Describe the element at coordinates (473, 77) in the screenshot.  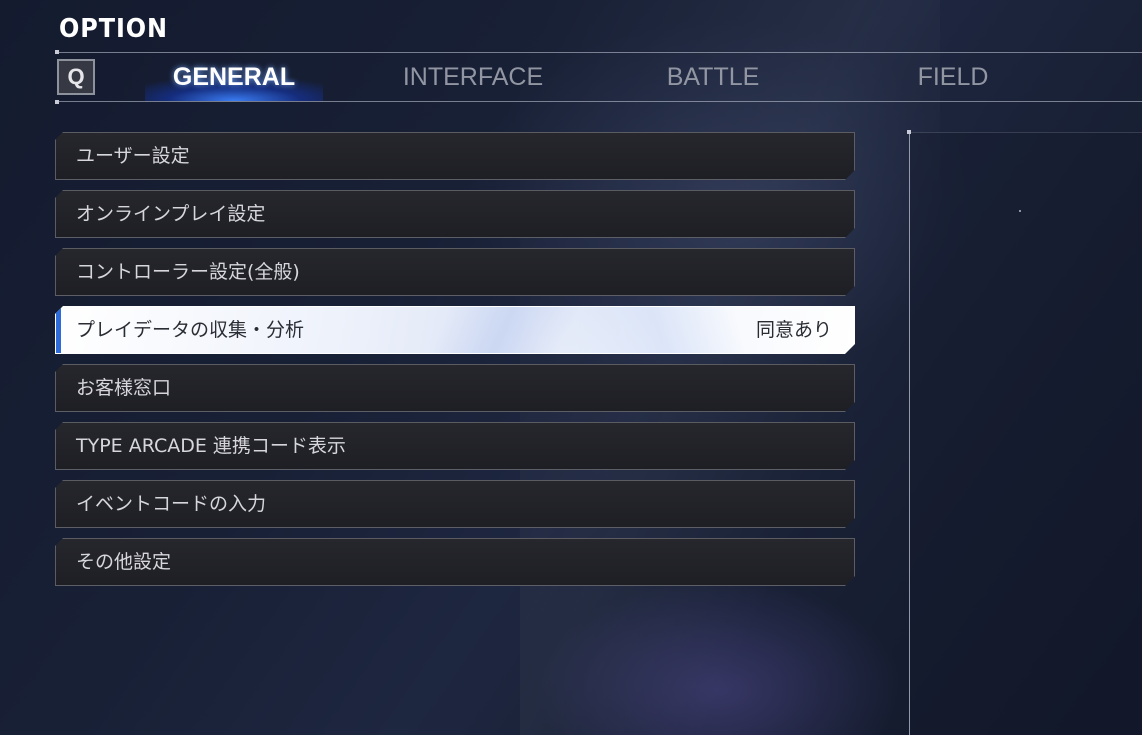
I see `tab-interface: INTERFACE` at that location.